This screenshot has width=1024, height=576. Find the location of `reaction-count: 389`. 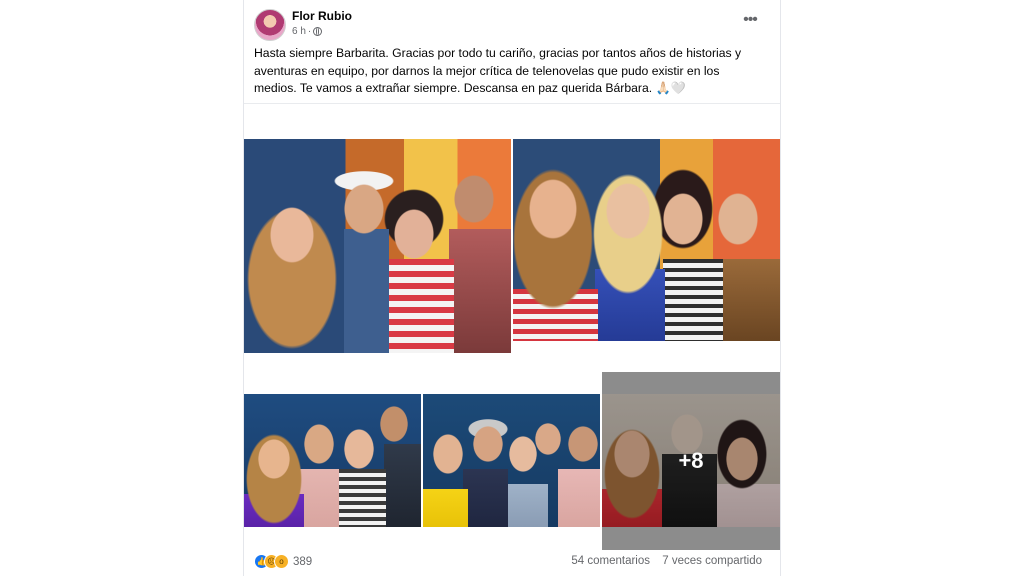

reaction-count: 389 is located at coordinates (303, 561).